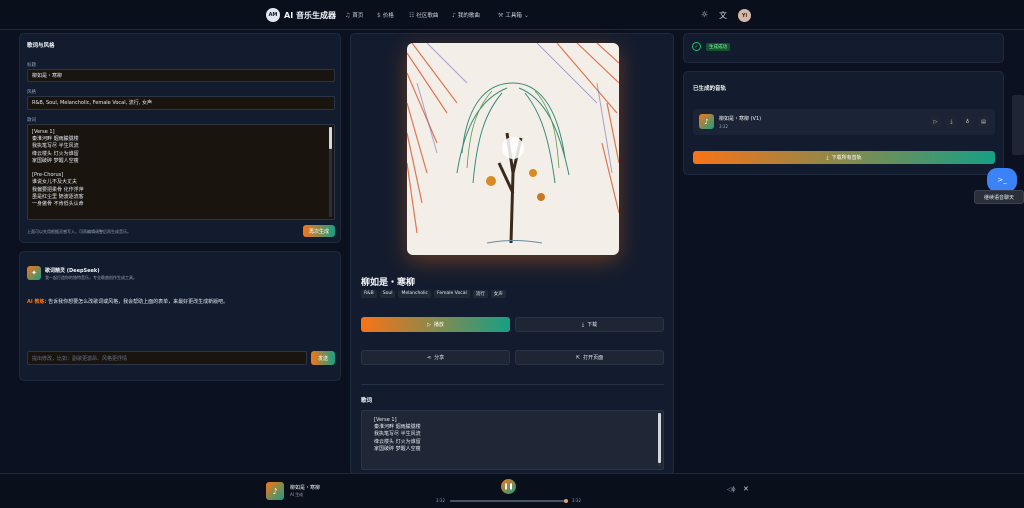 This screenshot has width=1024, height=508. Describe the element at coordinates (412, 15) in the screenshot. I see `users-icon: ☷` at that location.